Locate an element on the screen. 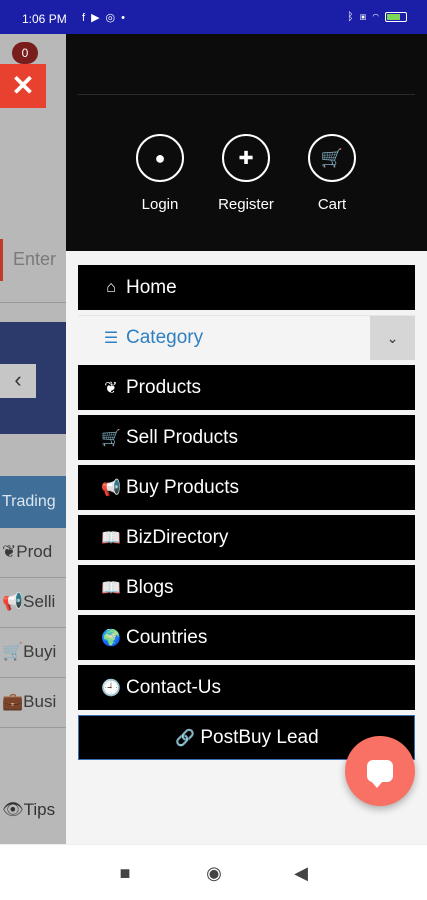  divider is located at coordinates (33, 302).